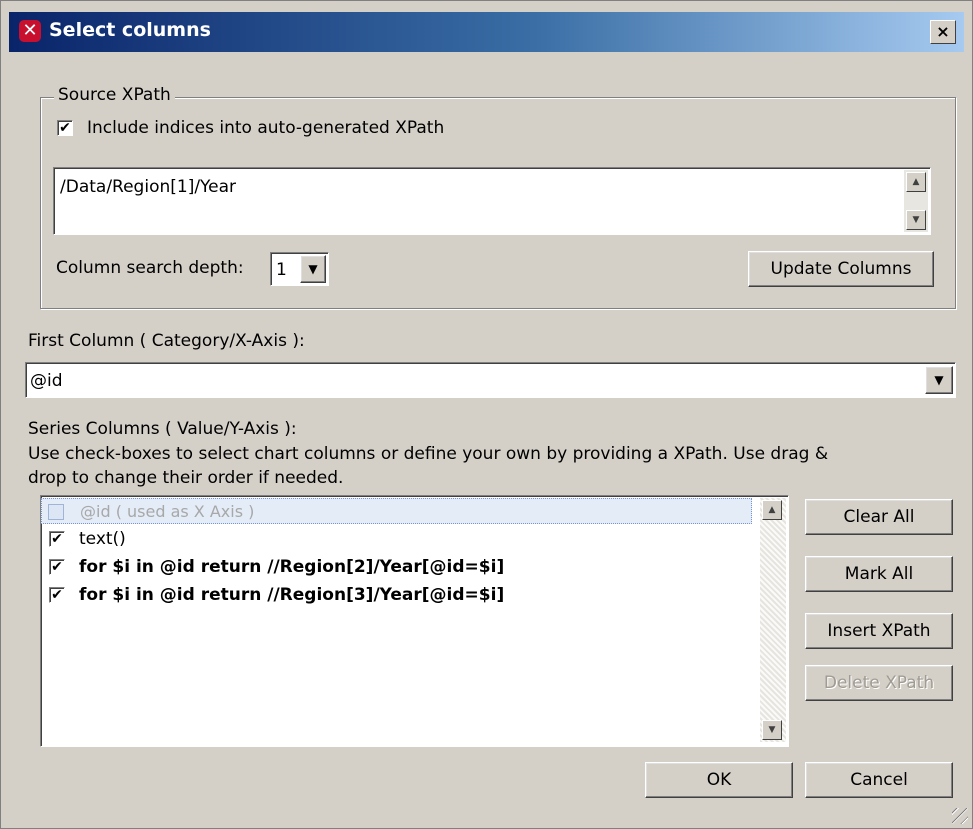 This screenshot has width=973, height=829. Describe the element at coordinates (879, 683) in the screenshot. I see `delete-xpath-button: Delete XPath` at that location.